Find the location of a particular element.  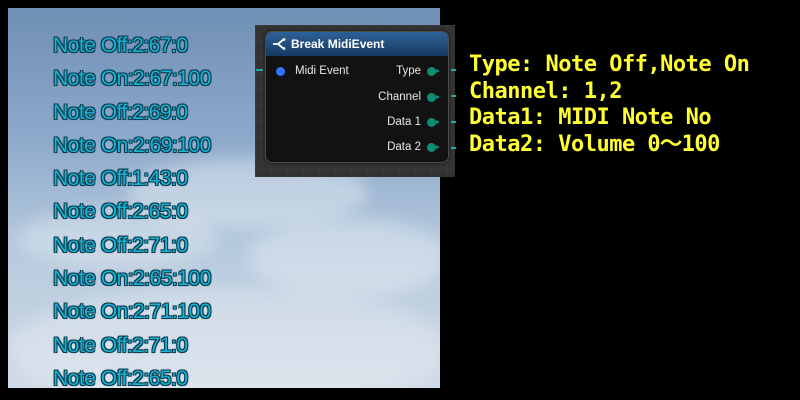

break-struct-icon is located at coordinates (279, 44).